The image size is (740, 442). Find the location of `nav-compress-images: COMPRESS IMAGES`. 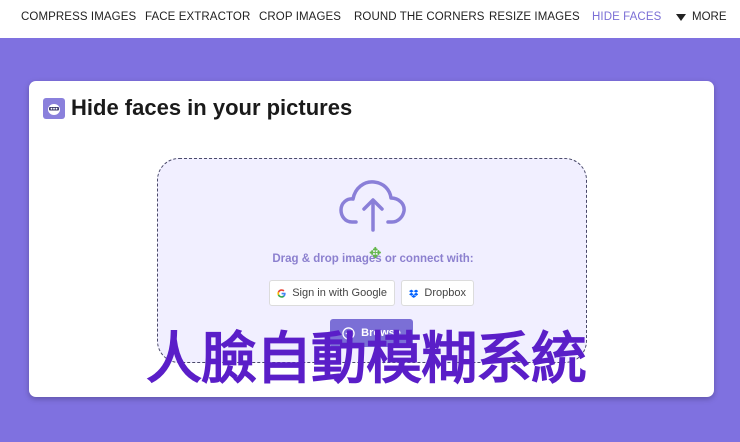

nav-compress-images: COMPRESS IMAGES is located at coordinates (78, 17).